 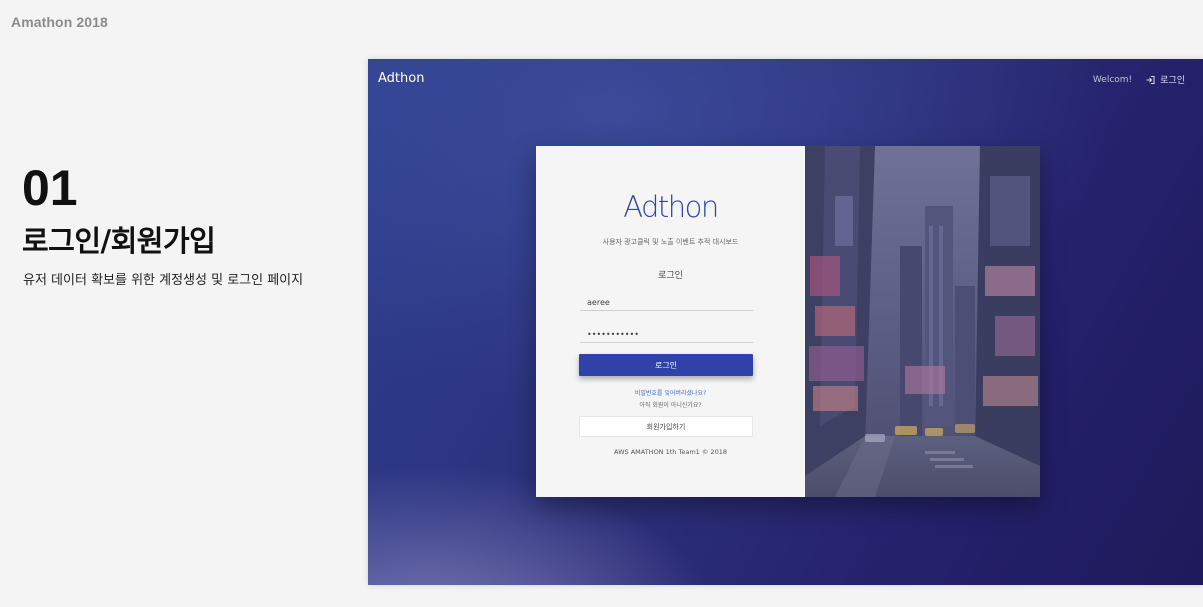 What do you see at coordinates (670, 276) in the screenshot?
I see `login-heading: 로그인` at bounding box center [670, 276].